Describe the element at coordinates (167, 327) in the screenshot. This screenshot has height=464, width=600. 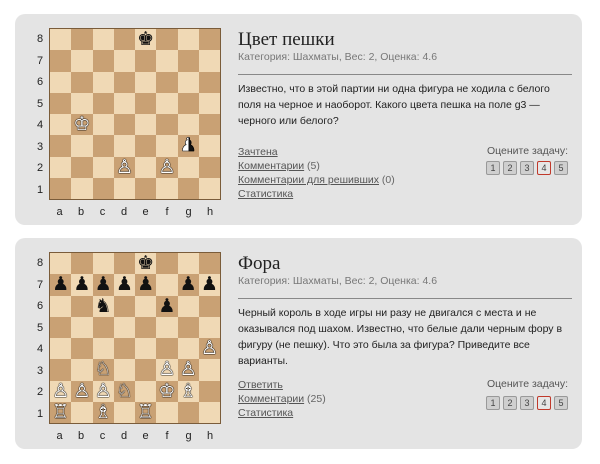
I see `square-f5` at that location.